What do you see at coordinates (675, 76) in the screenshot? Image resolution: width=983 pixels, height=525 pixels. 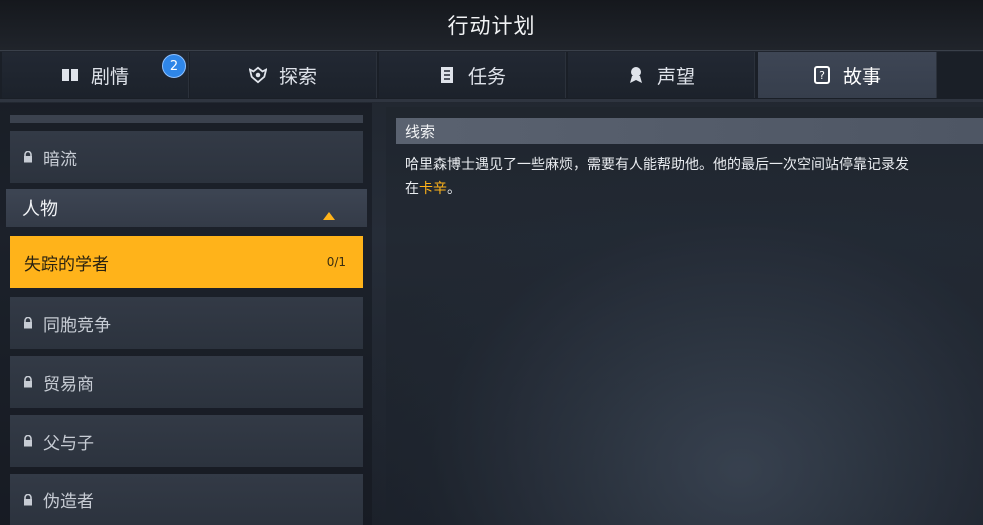 I see `tab-label: 声望` at bounding box center [675, 76].